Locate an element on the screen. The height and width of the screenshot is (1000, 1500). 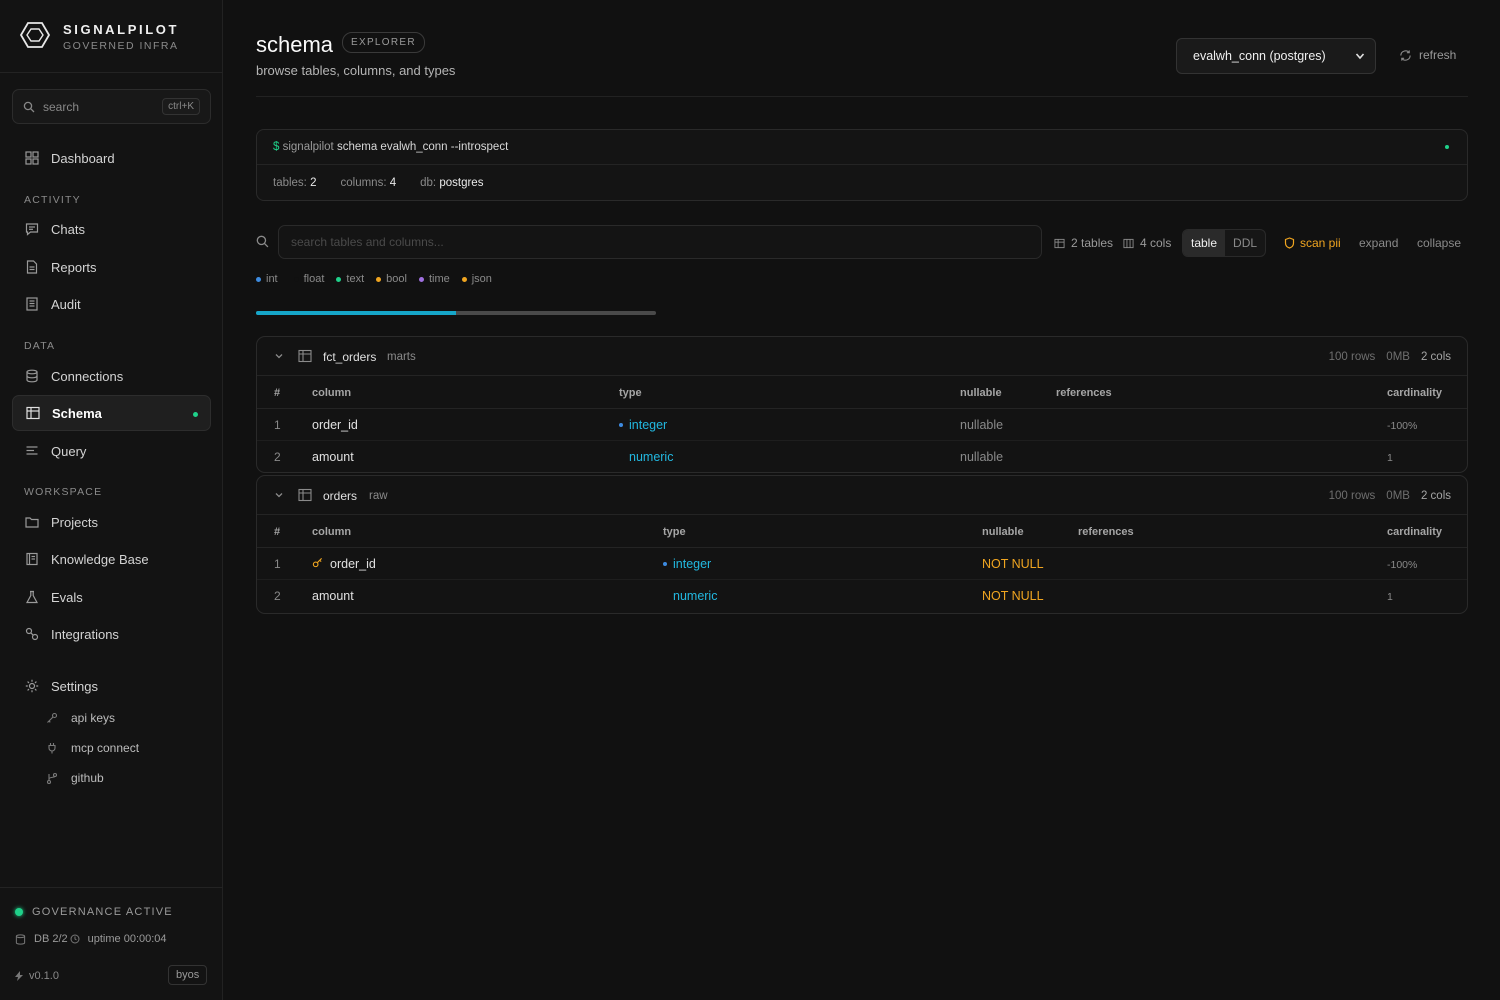
column-name: order_id is located at coordinates (353, 564).